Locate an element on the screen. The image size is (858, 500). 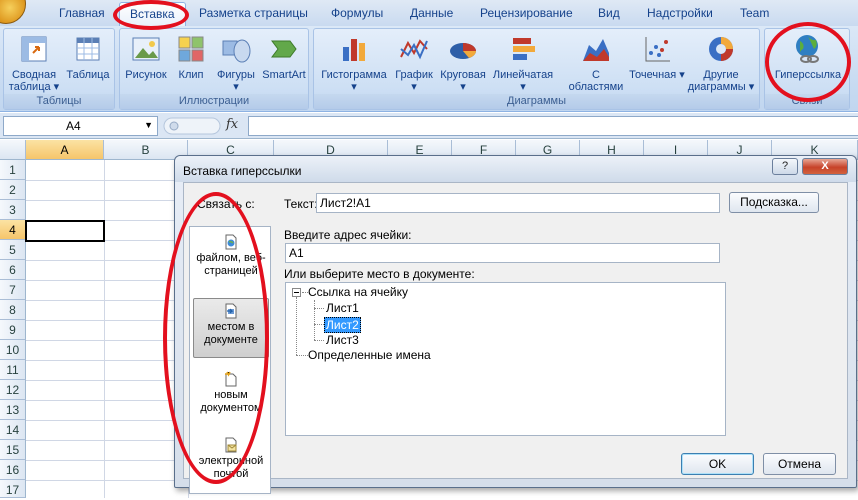
table-button: Таблица is located at coordinates (88, 57).